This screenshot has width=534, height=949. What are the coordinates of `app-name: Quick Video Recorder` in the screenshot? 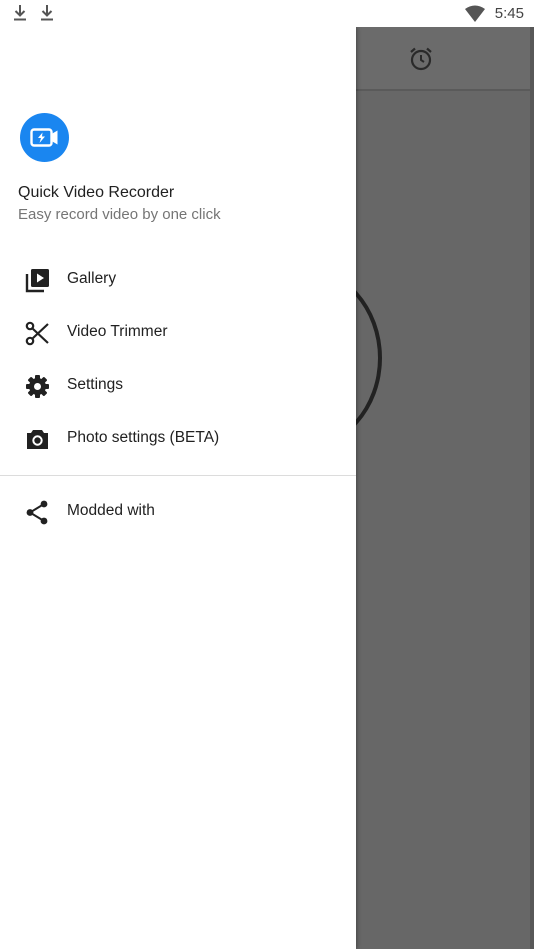 It's located at (96, 192).